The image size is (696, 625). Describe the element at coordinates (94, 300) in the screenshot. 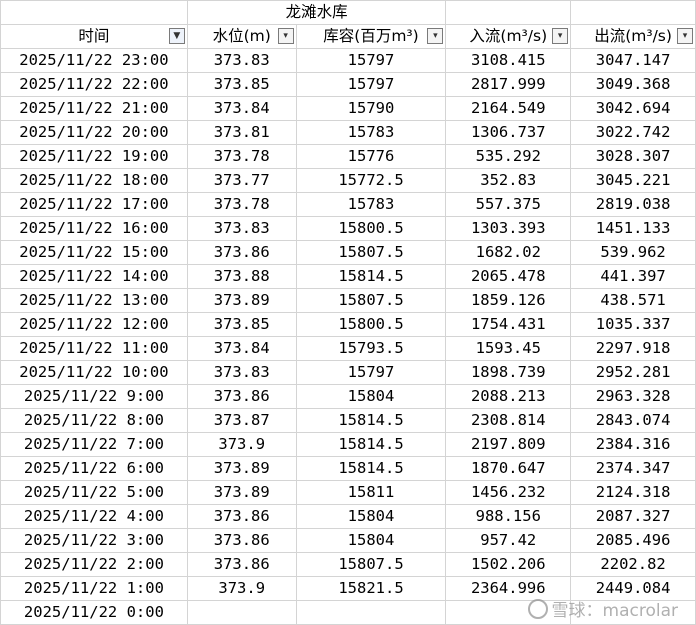

I see `time-cell: 2025/11/22 13:00` at that location.